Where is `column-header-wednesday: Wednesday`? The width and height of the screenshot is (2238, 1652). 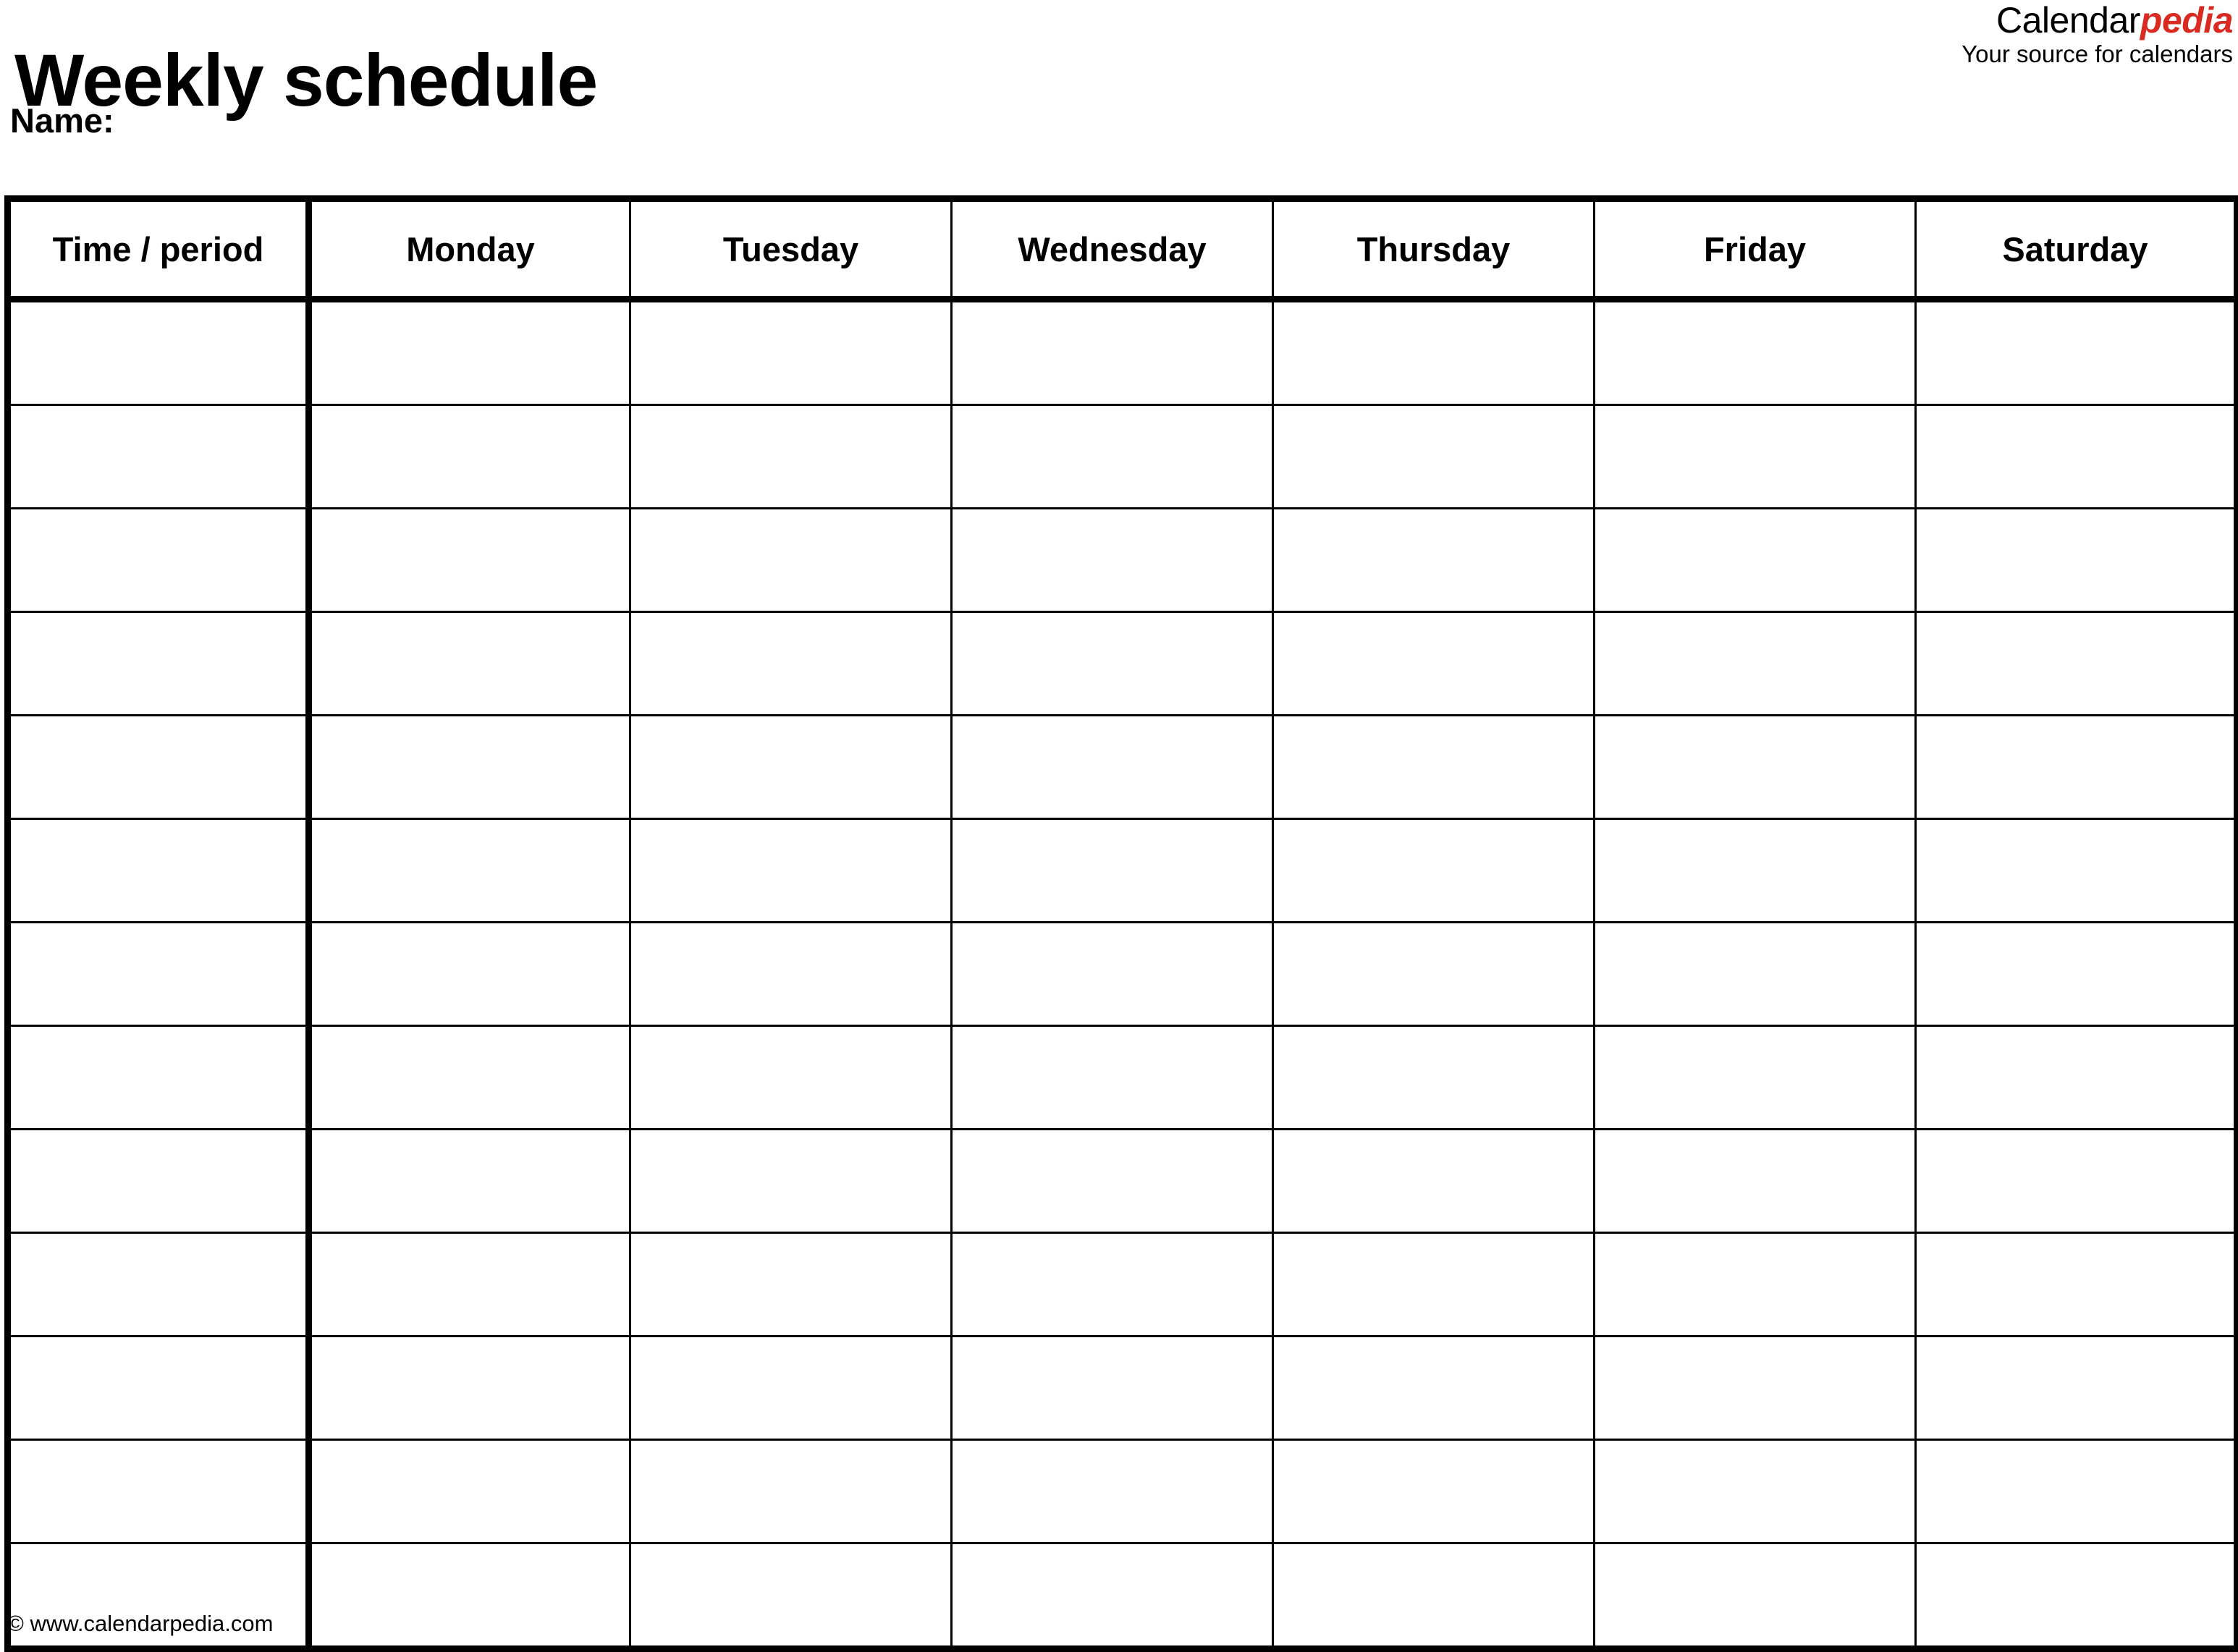
column-header-wednesday: Wednesday is located at coordinates (1112, 250).